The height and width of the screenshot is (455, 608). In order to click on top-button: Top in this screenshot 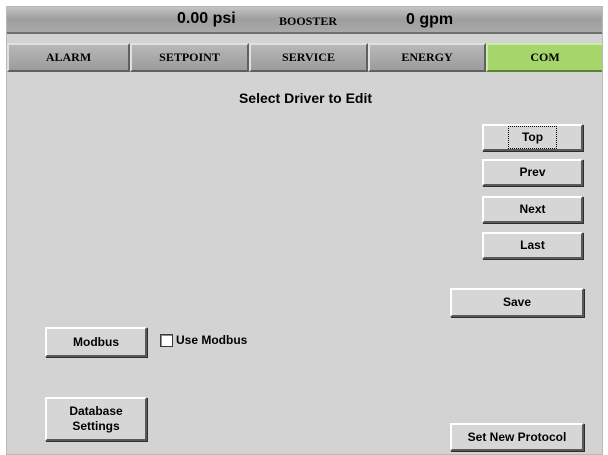, I will do `click(532, 137)`.